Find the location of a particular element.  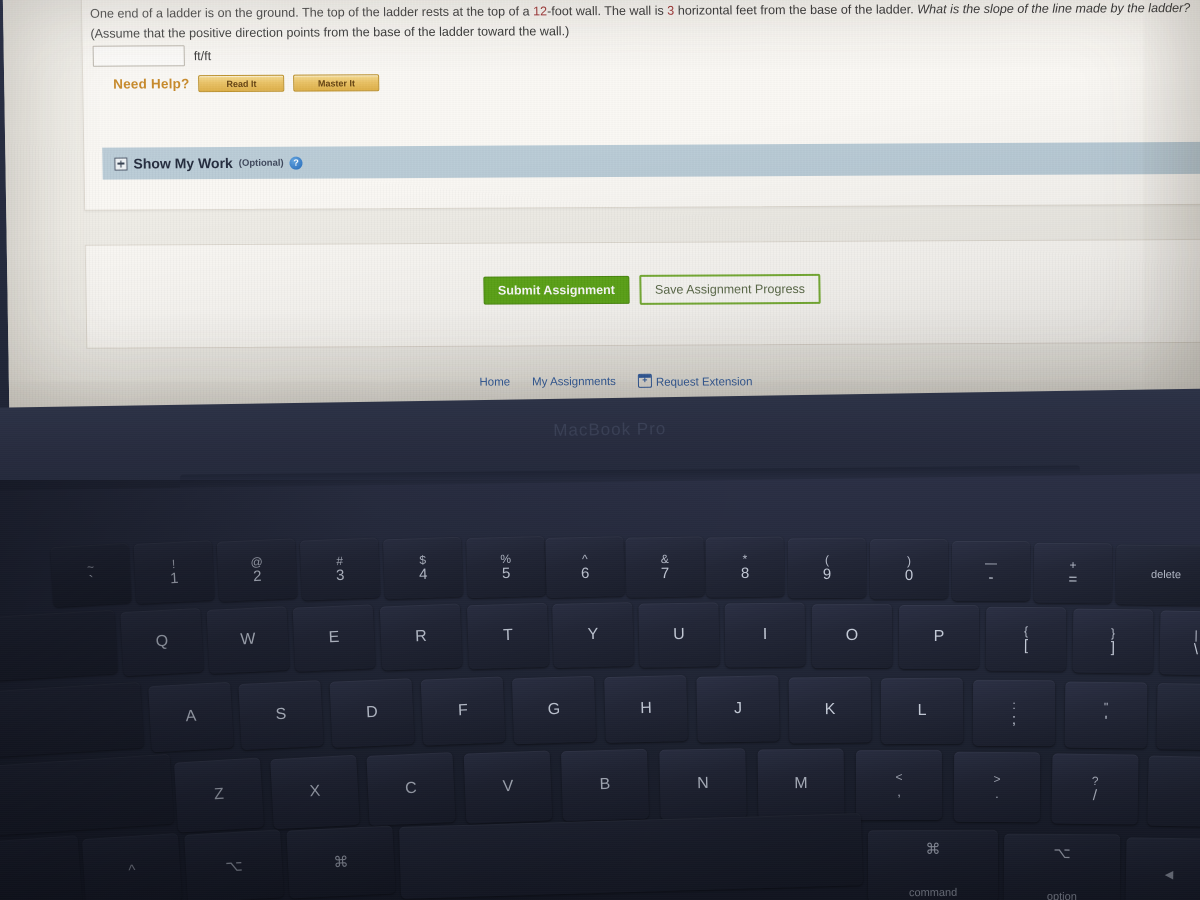

nav-home-link: Home is located at coordinates (494, 382).